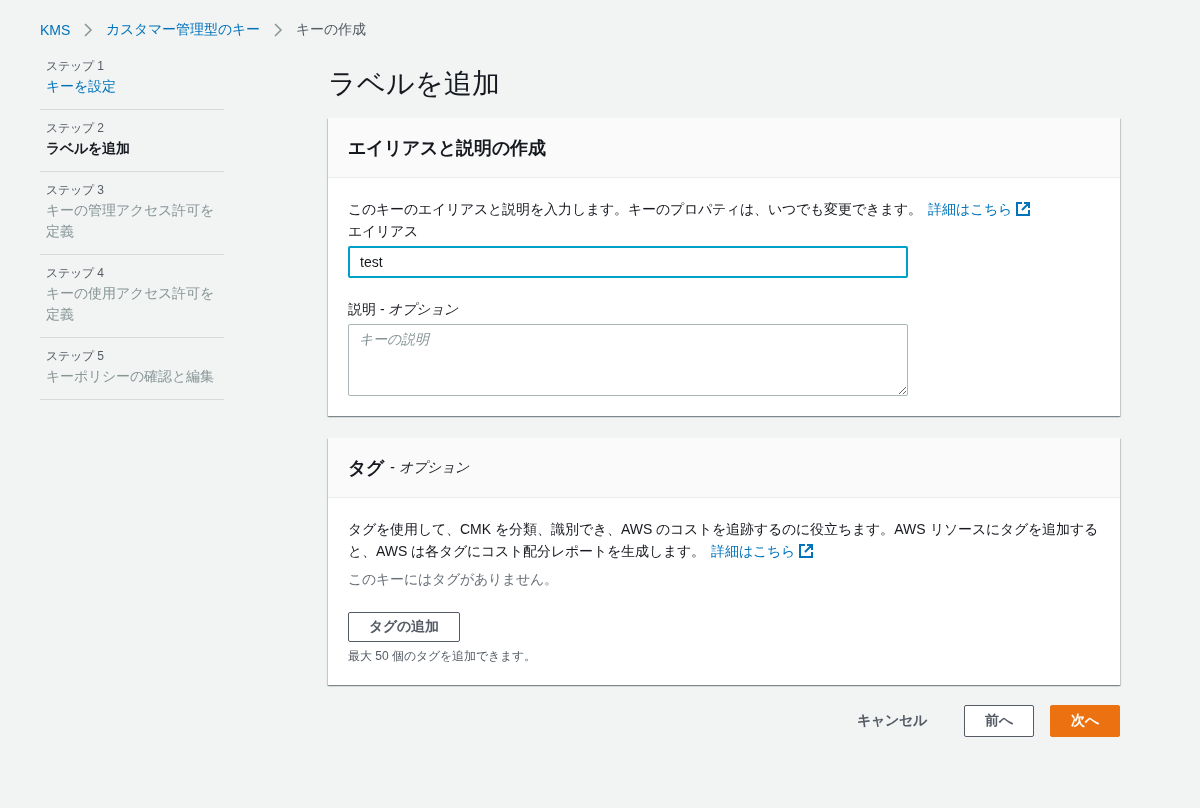 The height and width of the screenshot is (808, 1200). What do you see at coordinates (183, 30) in the screenshot?
I see `breadcrumb-link: カスタマー管理型のキー` at bounding box center [183, 30].